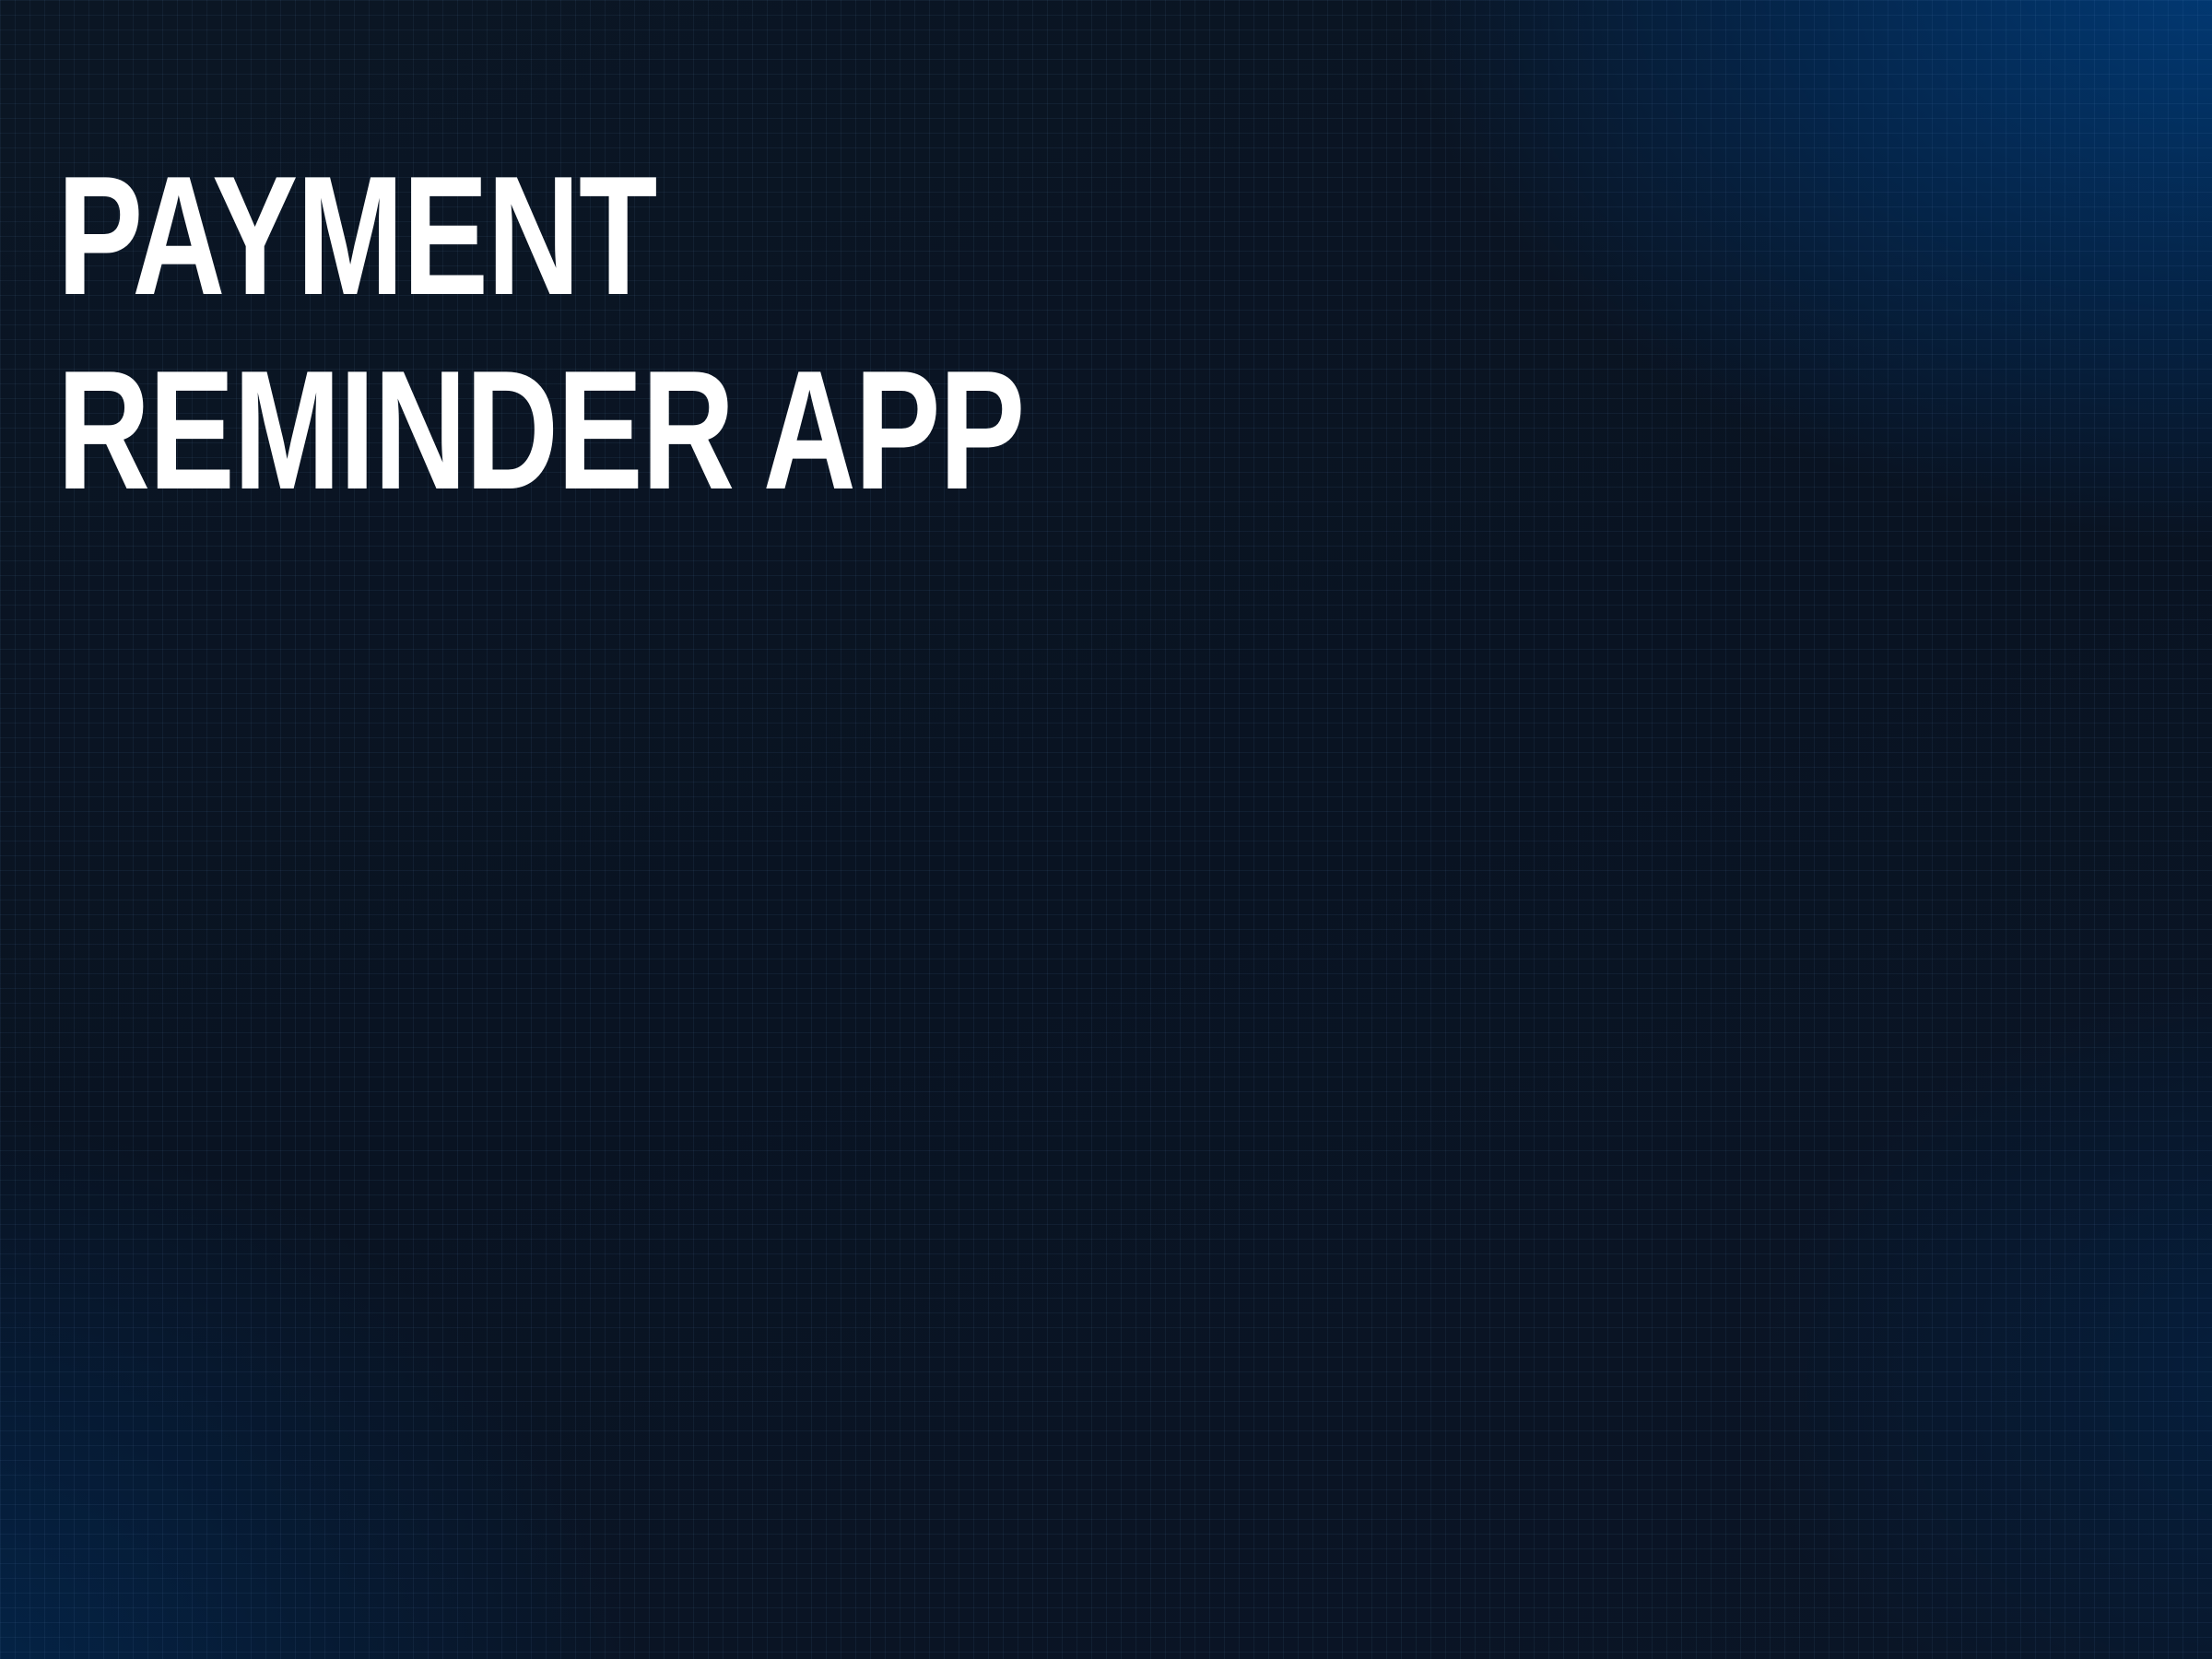 This screenshot has width=2212, height=1659. What do you see at coordinates (541, 332) in the screenshot?
I see `page-title: PAYMENT REMINDER APP` at bounding box center [541, 332].